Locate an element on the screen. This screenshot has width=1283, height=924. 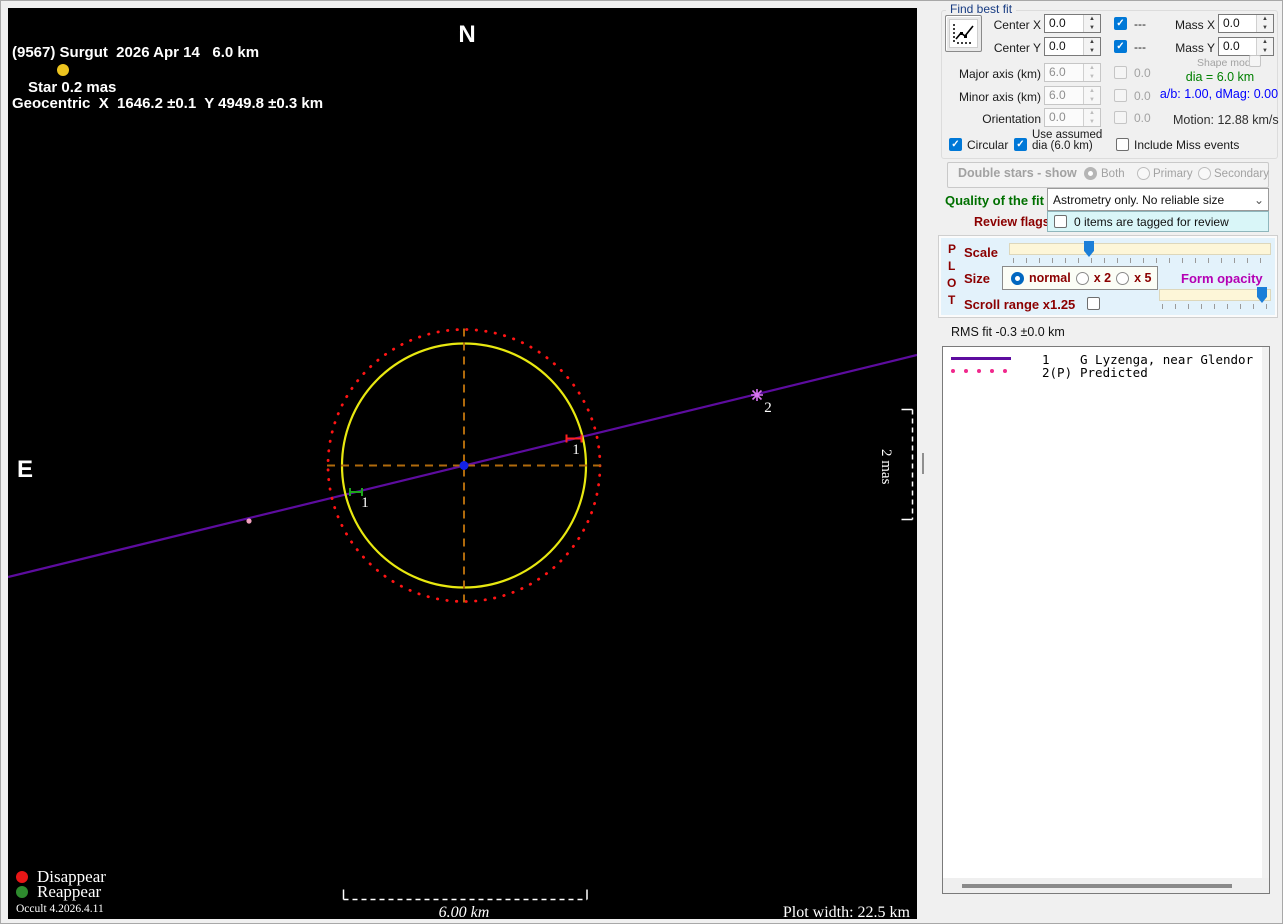
use-assumed-label: Use assumed dia (6.0 km) is located at coordinates (1067, 140).